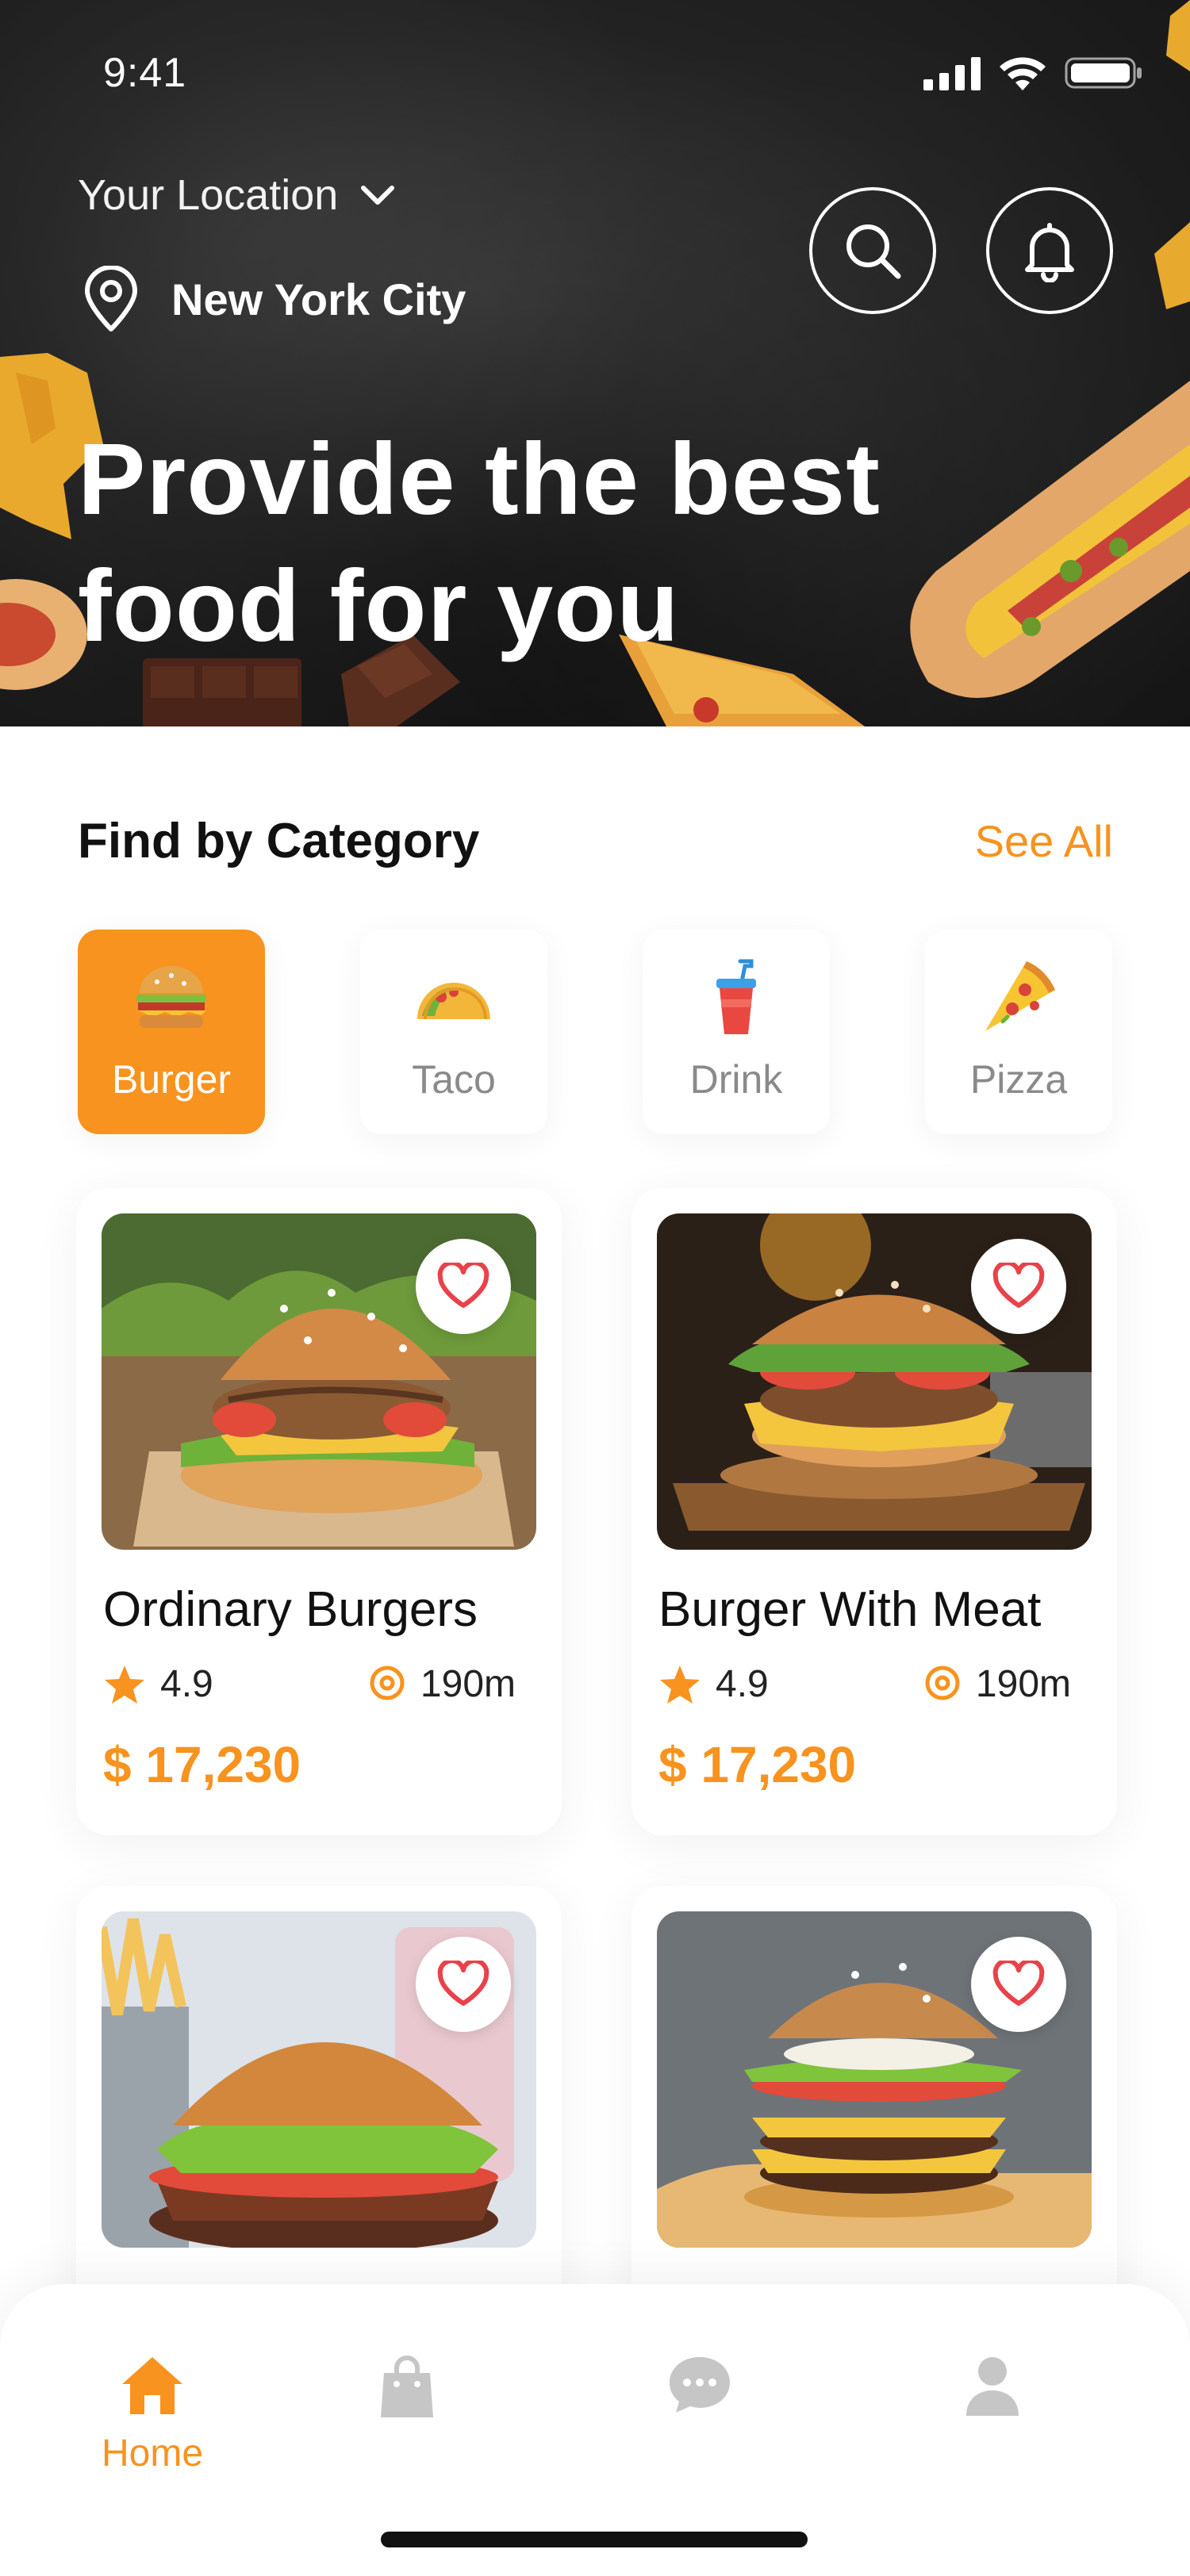  I want to click on category-drink: Drink, so click(736, 1032).